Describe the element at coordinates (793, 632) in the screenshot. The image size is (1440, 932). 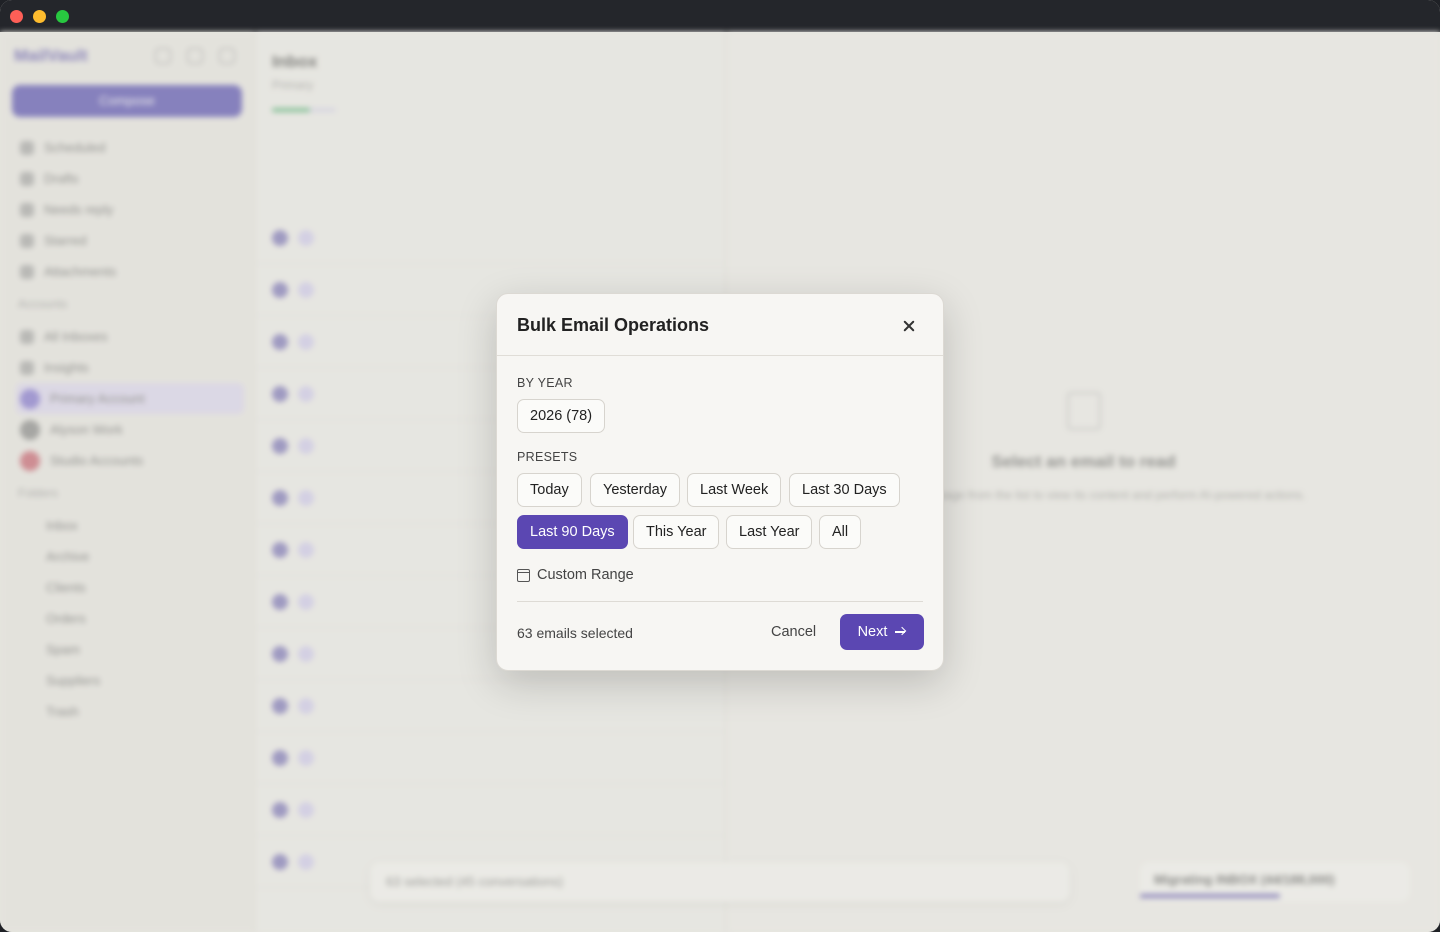
I see `cancel-button: Cancel` at that location.